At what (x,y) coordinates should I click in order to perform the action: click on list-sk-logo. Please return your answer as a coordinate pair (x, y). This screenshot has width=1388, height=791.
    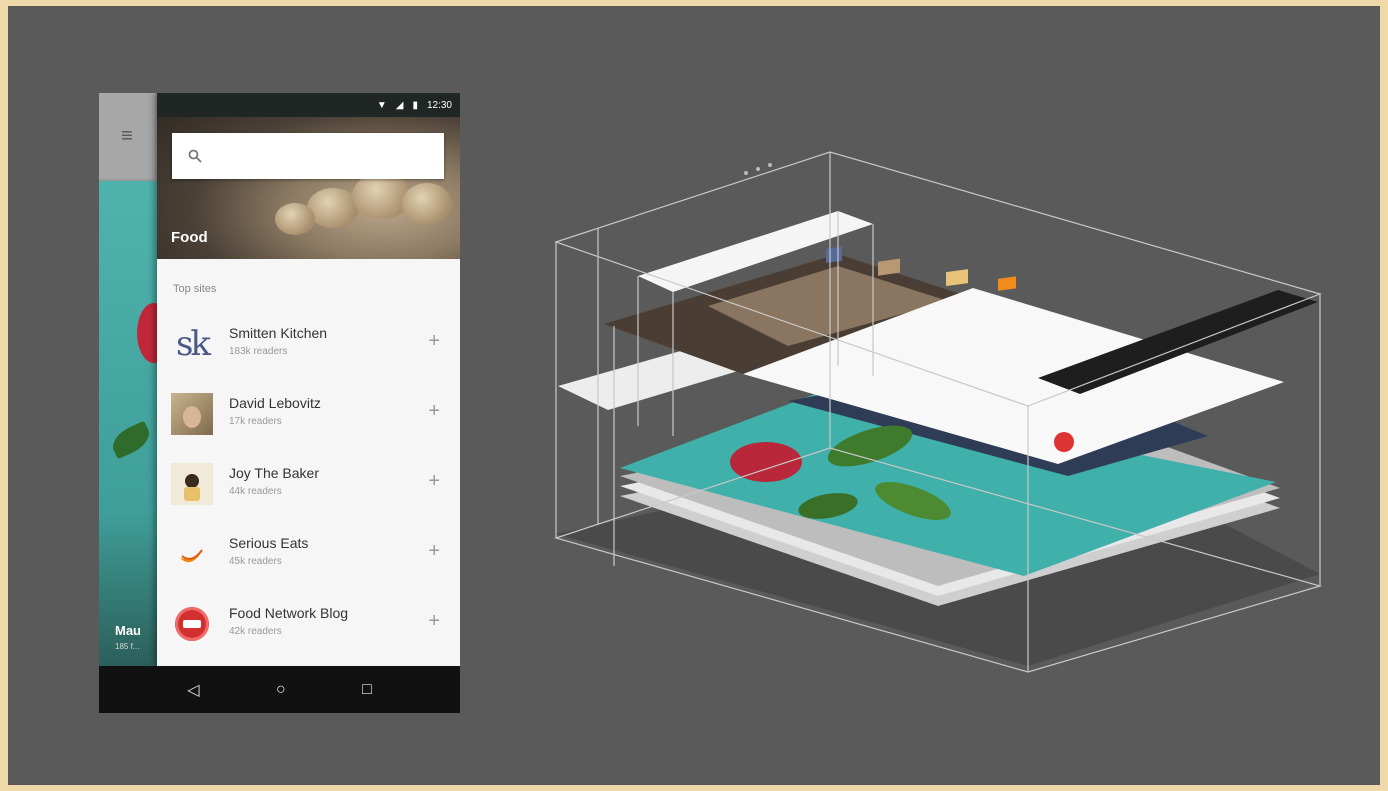
    Looking at the image, I should click on (834, 255).